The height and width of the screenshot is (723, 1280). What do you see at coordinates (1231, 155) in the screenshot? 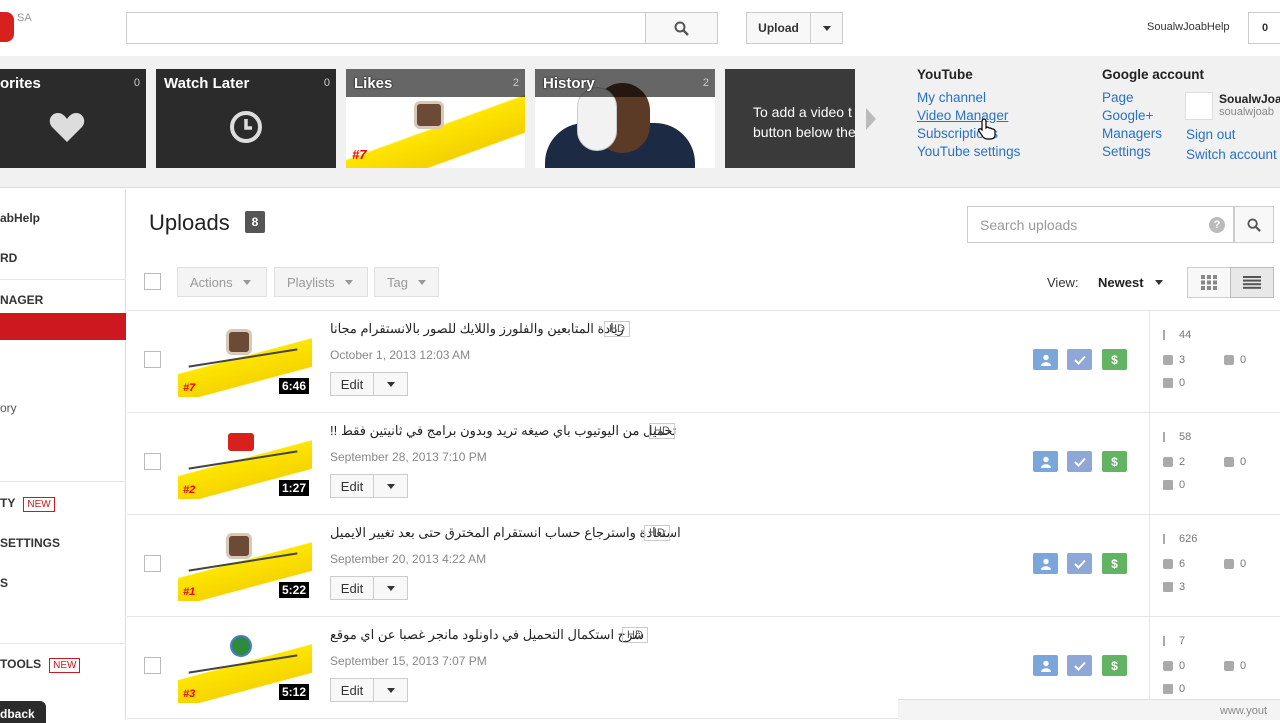
I see `switch-account-link: Switch account` at bounding box center [1231, 155].